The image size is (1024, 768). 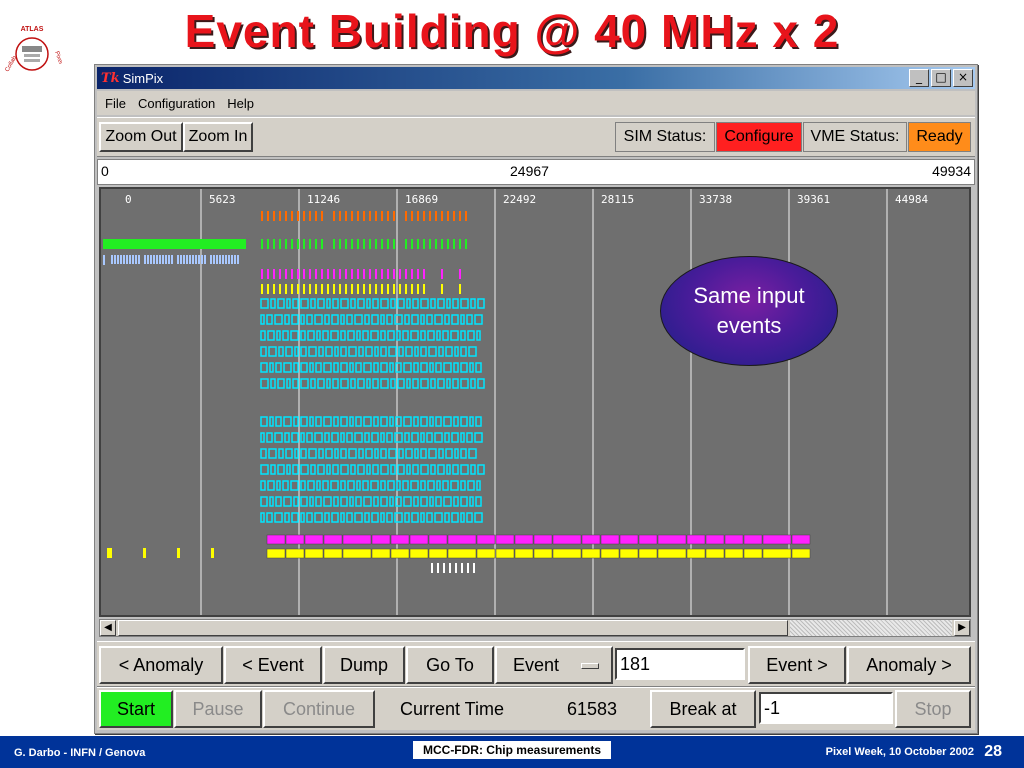 What do you see at coordinates (115, 103) in the screenshot?
I see `menu-file: File` at bounding box center [115, 103].